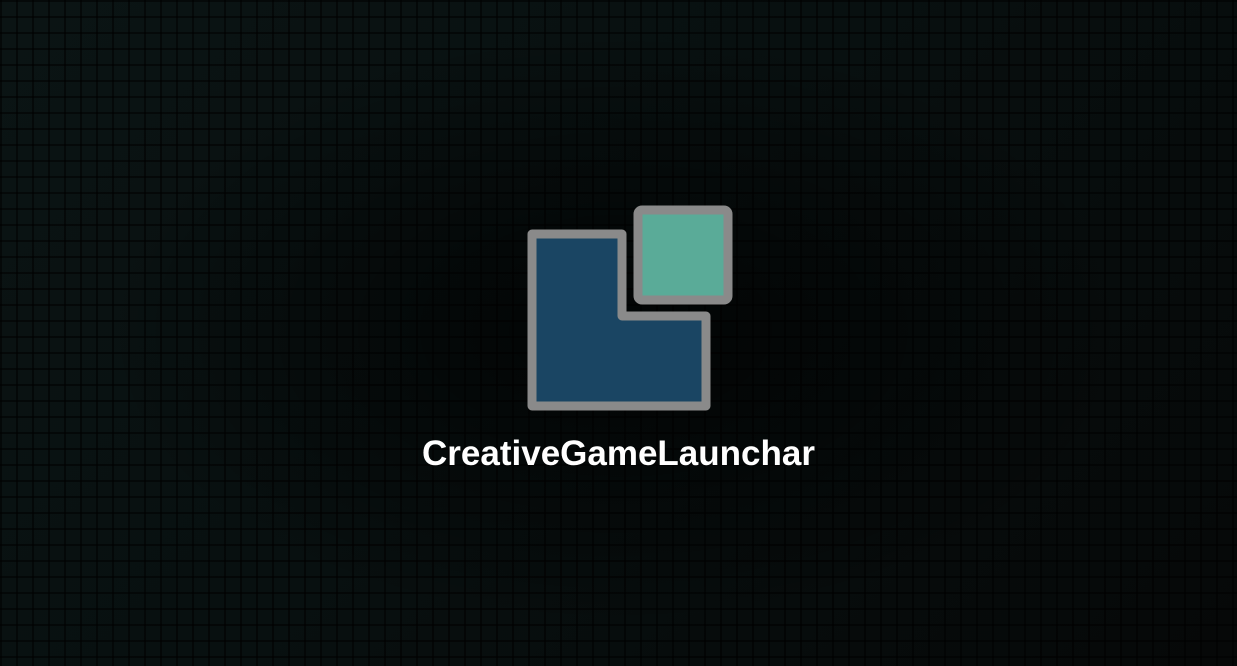 Image resolution: width=1237 pixels, height=666 pixels. What do you see at coordinates (683, 255) in the screenshot?
I see `logo-square` at bounding box center [683, 255].